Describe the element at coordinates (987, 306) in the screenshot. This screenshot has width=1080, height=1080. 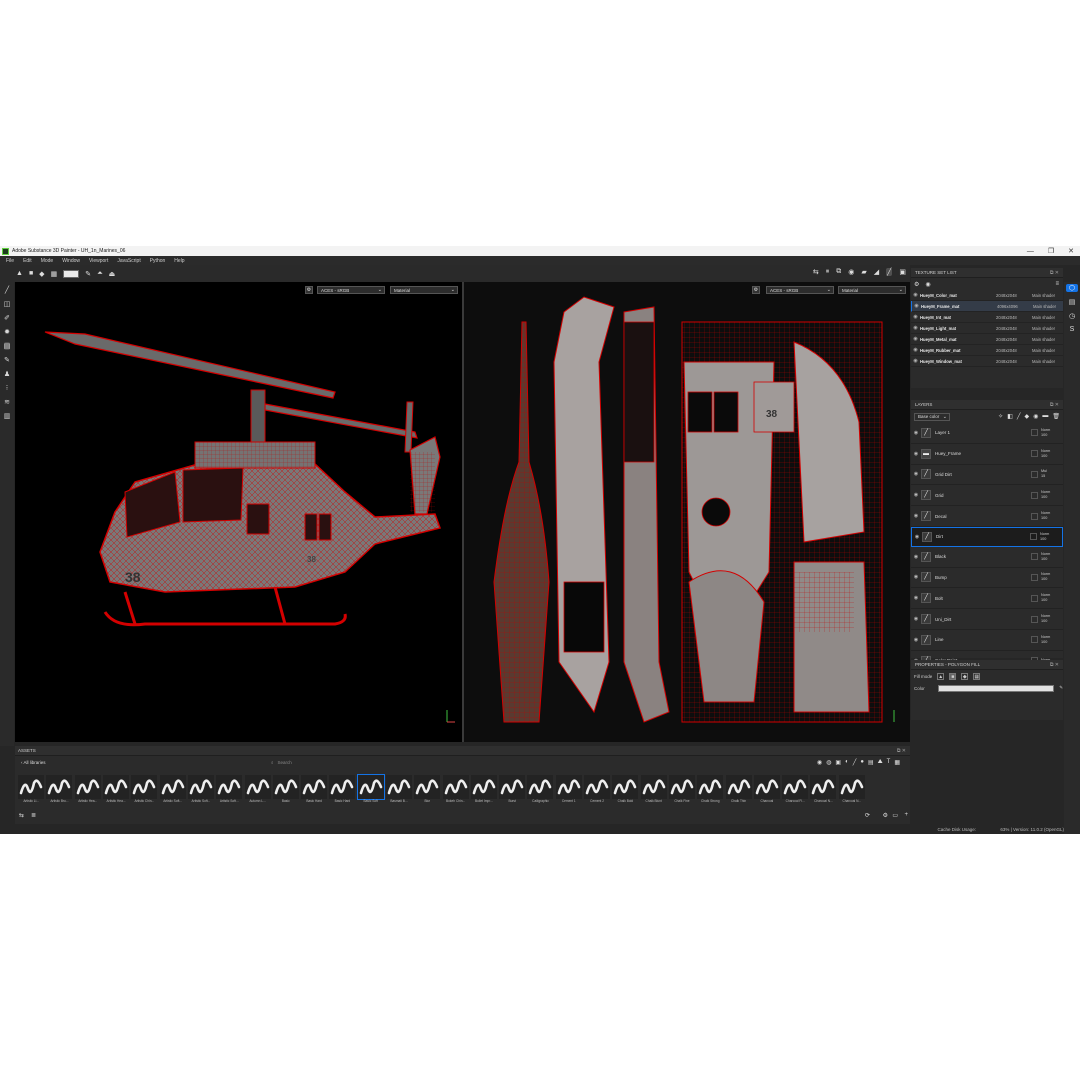
I see `texture-set-row: ◉ HueyM_Frame_mat 4096x4096 Main shader` at that location.